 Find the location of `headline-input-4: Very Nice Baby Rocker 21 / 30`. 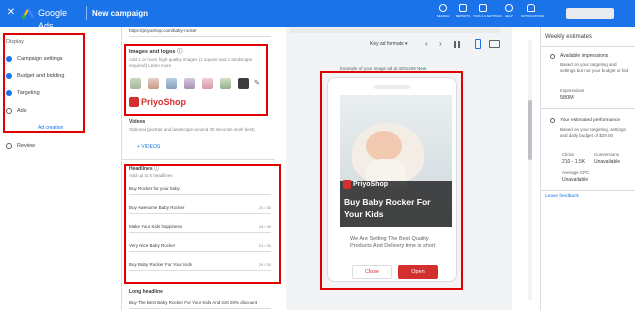

headline-input-4: Very Nice Baby Rocker 21 / 30 is located at coordinates (200, 246).